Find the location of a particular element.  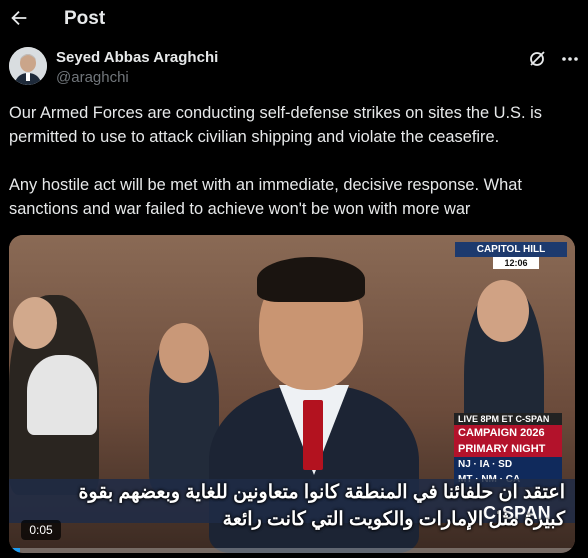

speaker-hair is located at coordinates (311, 279).